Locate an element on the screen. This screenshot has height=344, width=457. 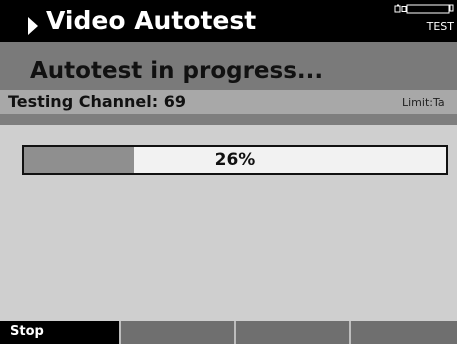
softkey-row: Stop is located at coordinates (228, 332).